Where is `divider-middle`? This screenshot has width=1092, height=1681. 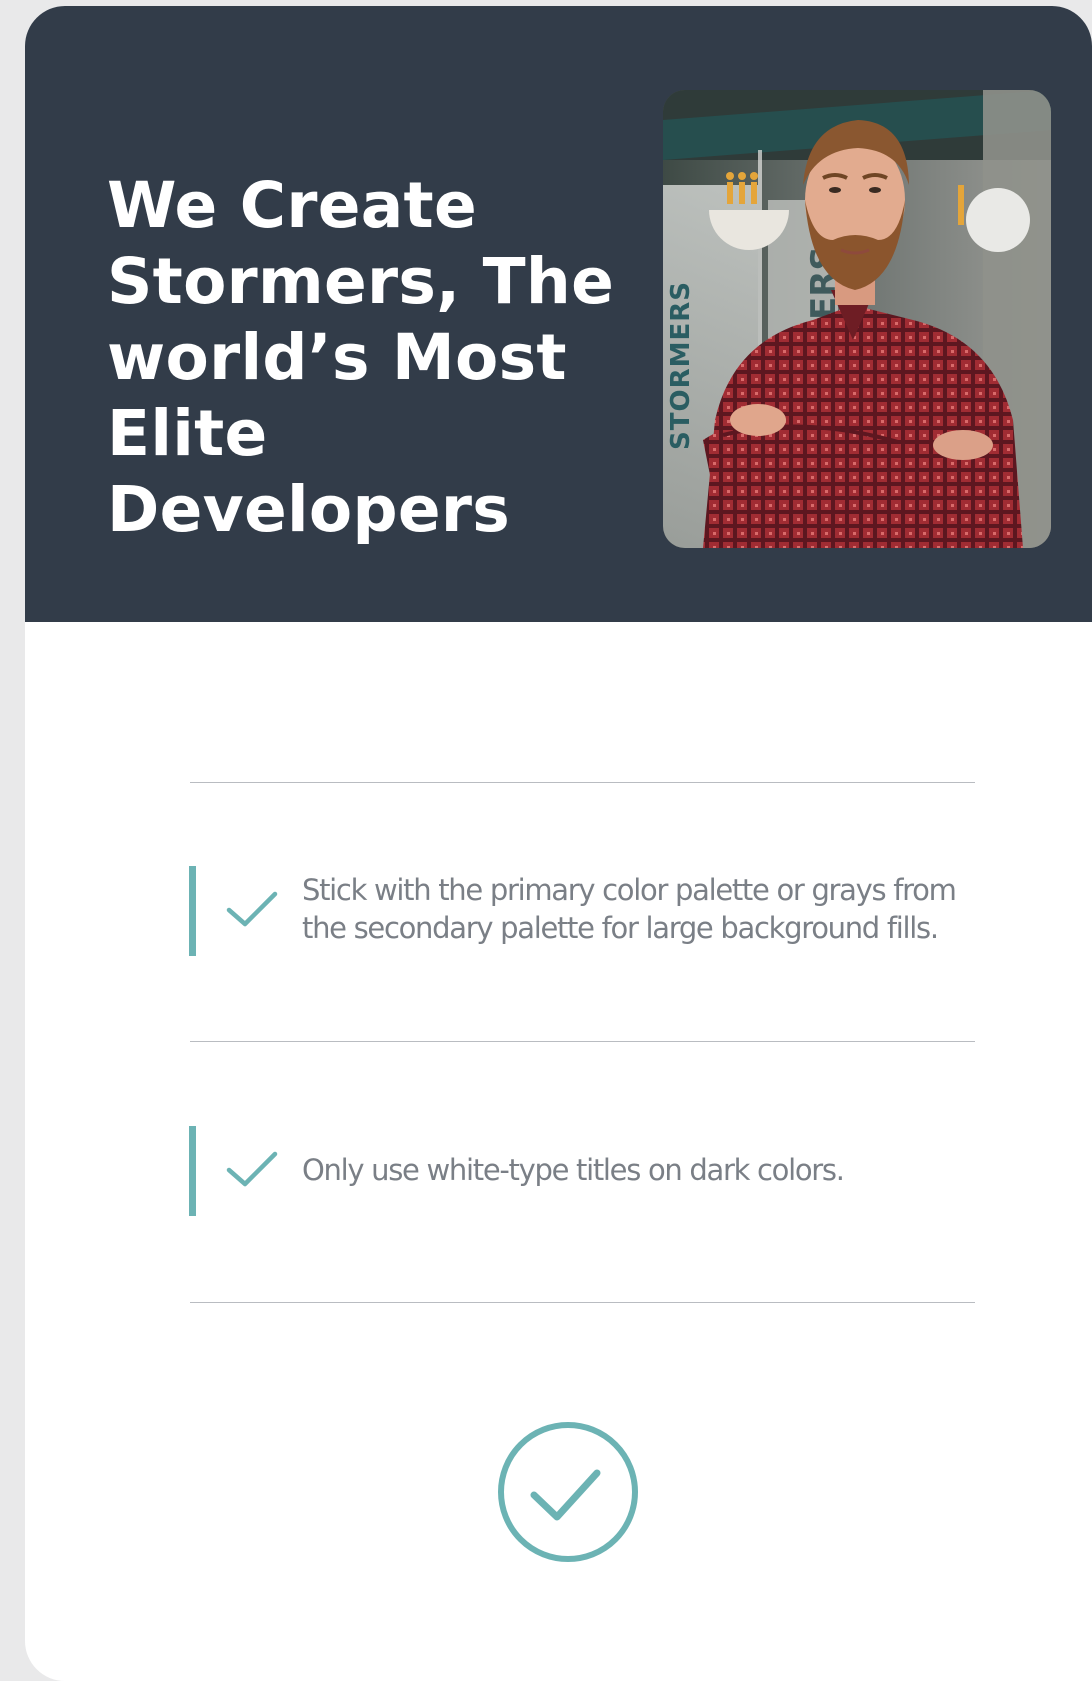
divider-middle is located at coordinates (582, 1041).